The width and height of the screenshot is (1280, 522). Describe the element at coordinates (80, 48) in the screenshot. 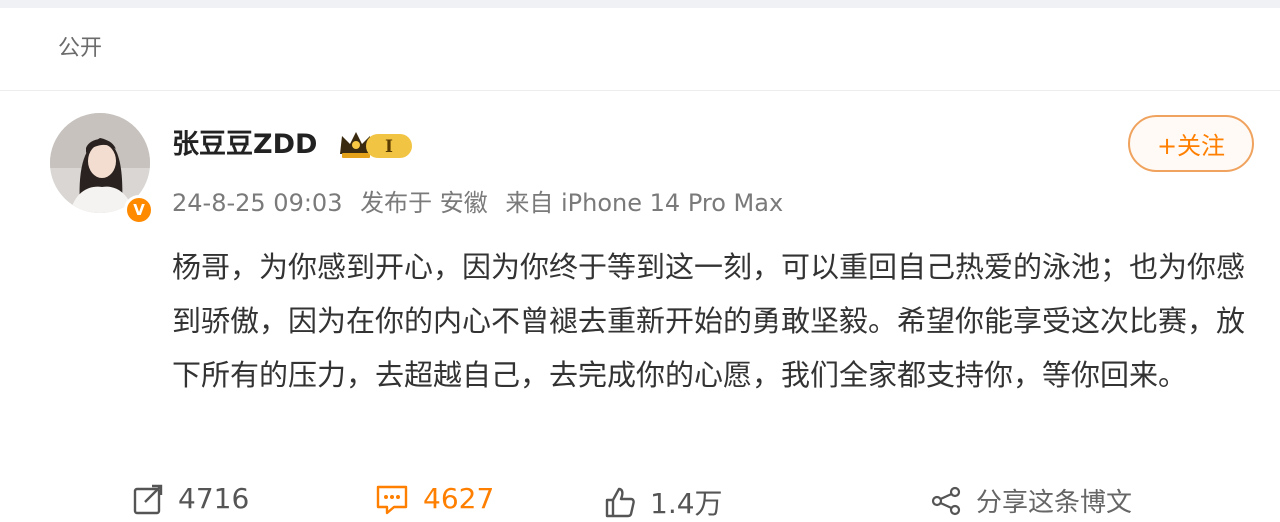

I see `visibility-label: 公开` at that location.